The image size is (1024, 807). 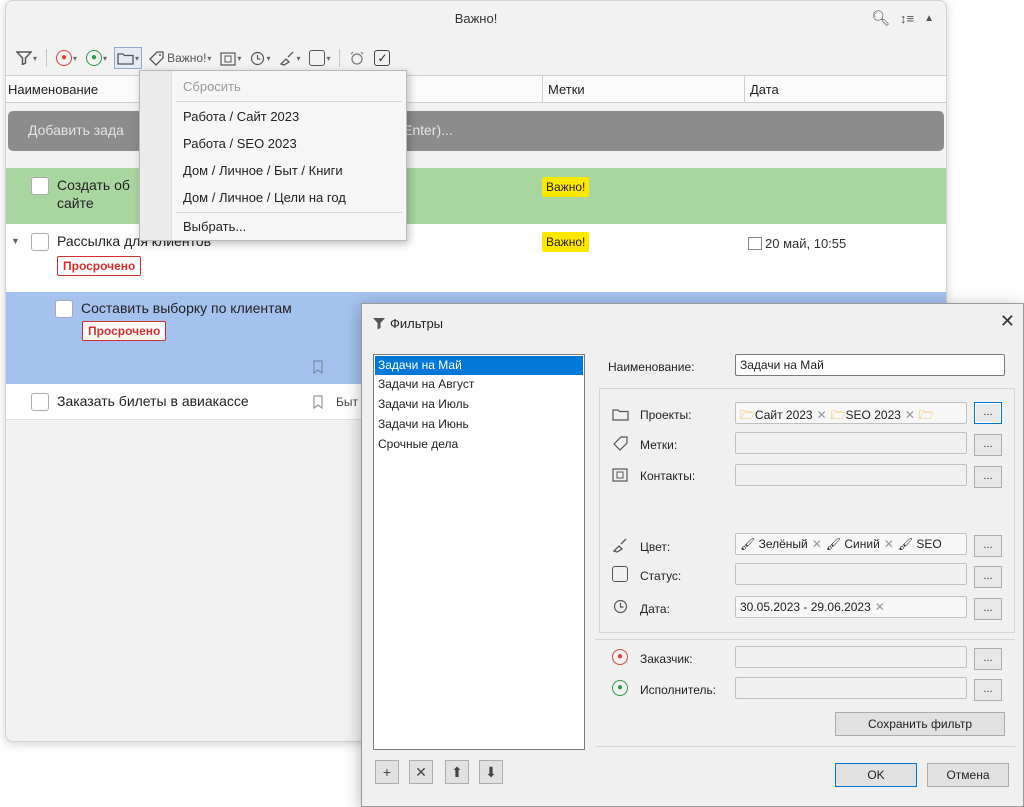 I want to click on date-dropdown: ▾, so click(x=260, y=58).